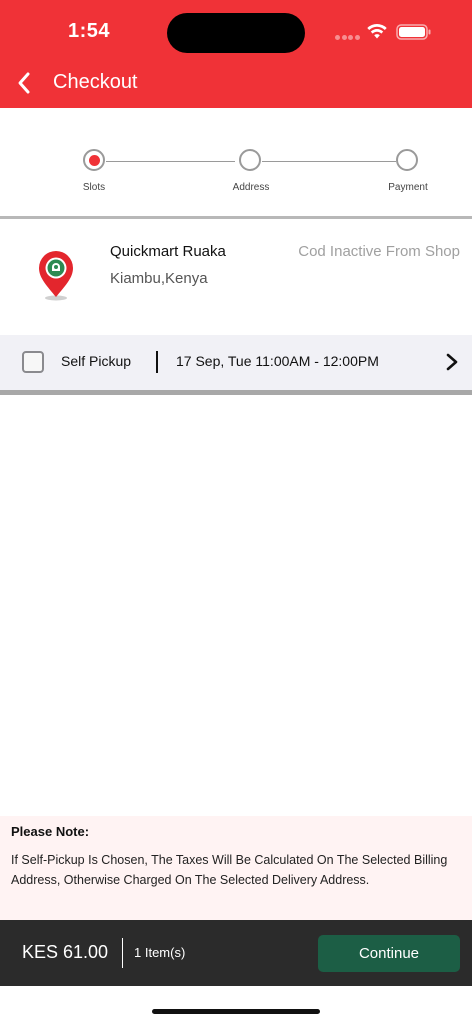 This screenshot has height=1024, width=472. I want to click on dynamic-island, so click(236, 33).